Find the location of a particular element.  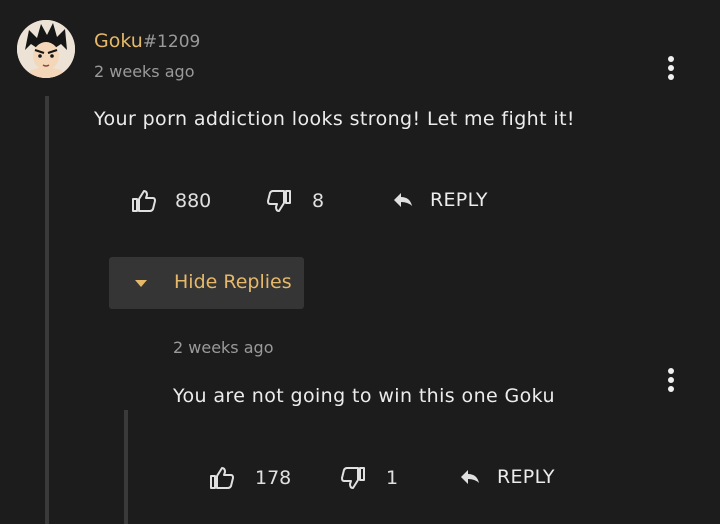

comment-menu-kebab-icon is located at coordinates (671, 70).